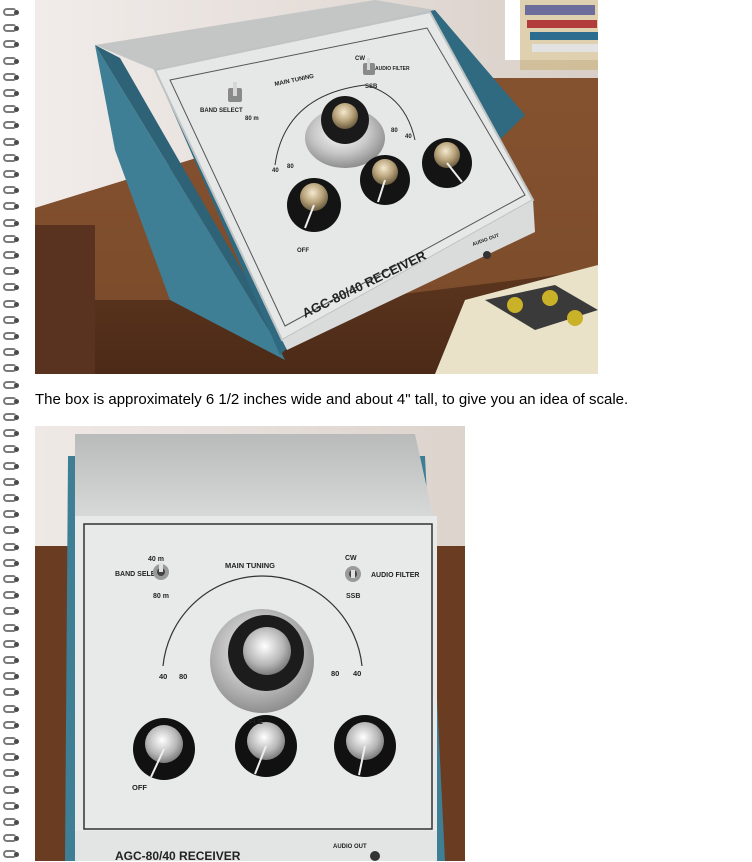 The height and width of the screenshot is (862, 752). Describe the element at coordinates (178, 855) in the screenshot. I see `device-title: AGC-80/40 RECEIVER` at that location.